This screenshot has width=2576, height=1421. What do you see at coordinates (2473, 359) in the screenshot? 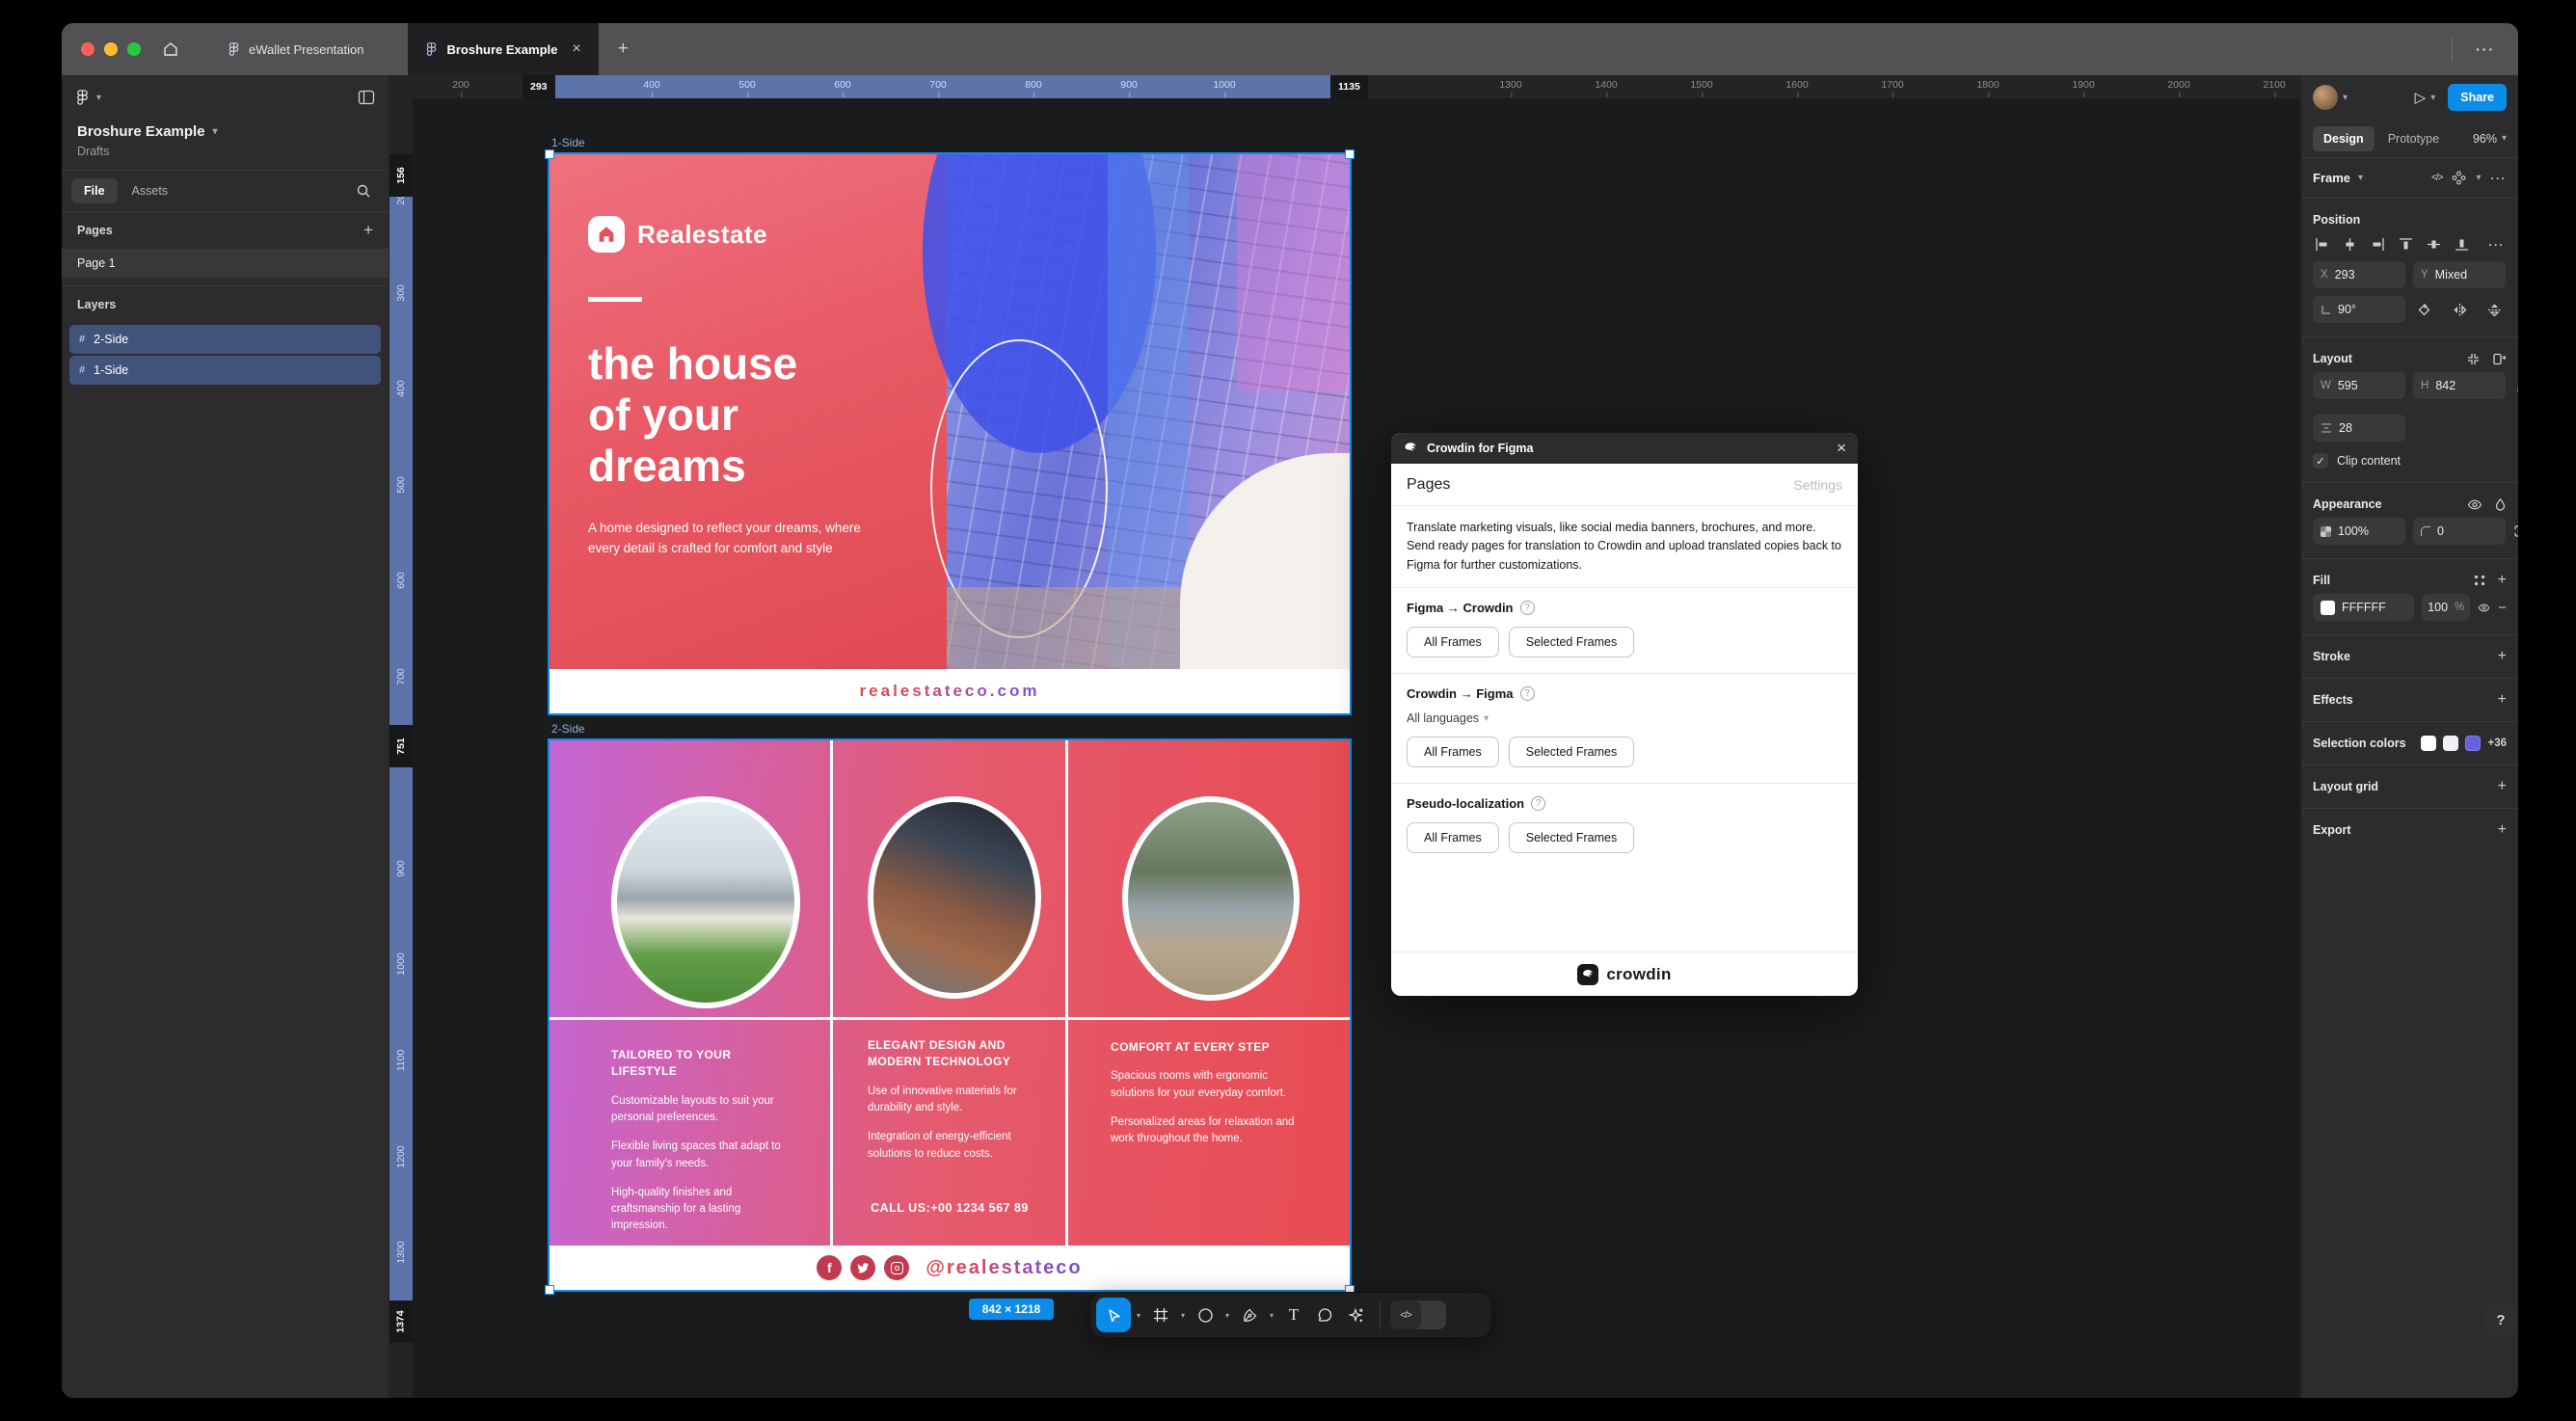
I see `resize-to-fit-icon` at bounding box center [2473, 359].